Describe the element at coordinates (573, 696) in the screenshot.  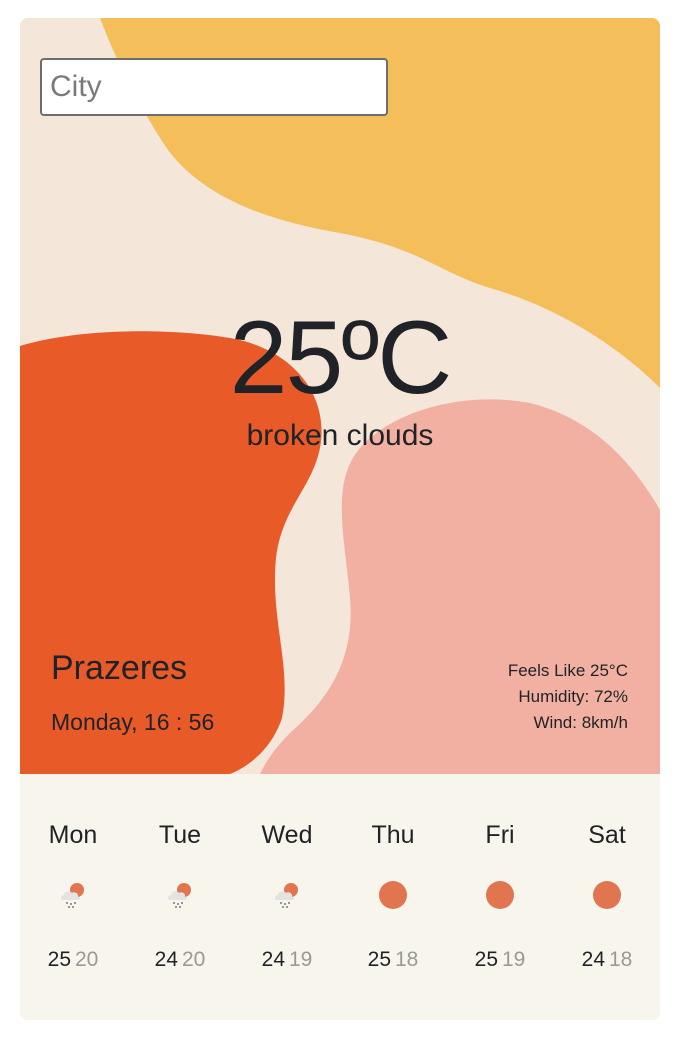
I see `humidity: Humidity: 72%` at that location.